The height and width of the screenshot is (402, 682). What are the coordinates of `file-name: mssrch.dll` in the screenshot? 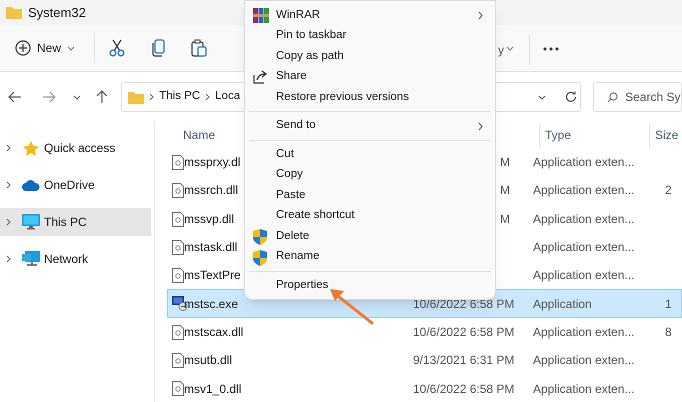 It's located at (211, 191).